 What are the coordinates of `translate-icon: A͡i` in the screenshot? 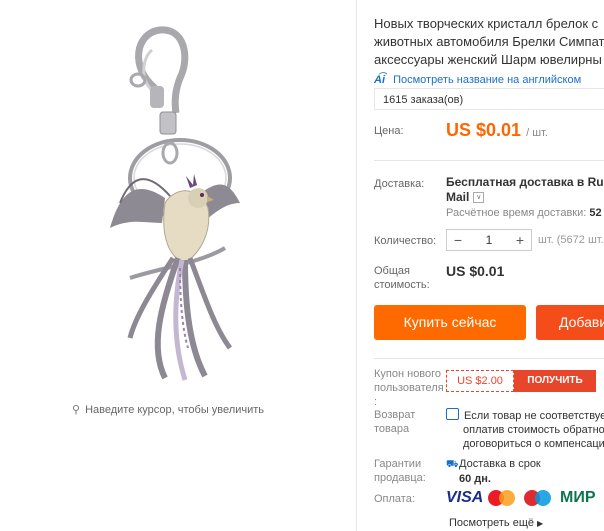 It's located at (379, 80).